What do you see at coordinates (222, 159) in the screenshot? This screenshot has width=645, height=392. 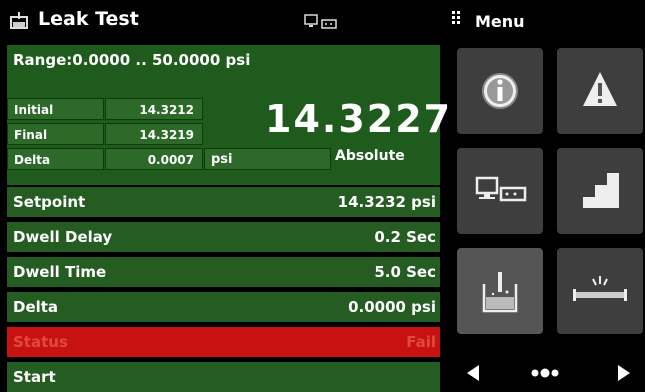 I see `unit-label: psi` at bounding box center [222, 159].